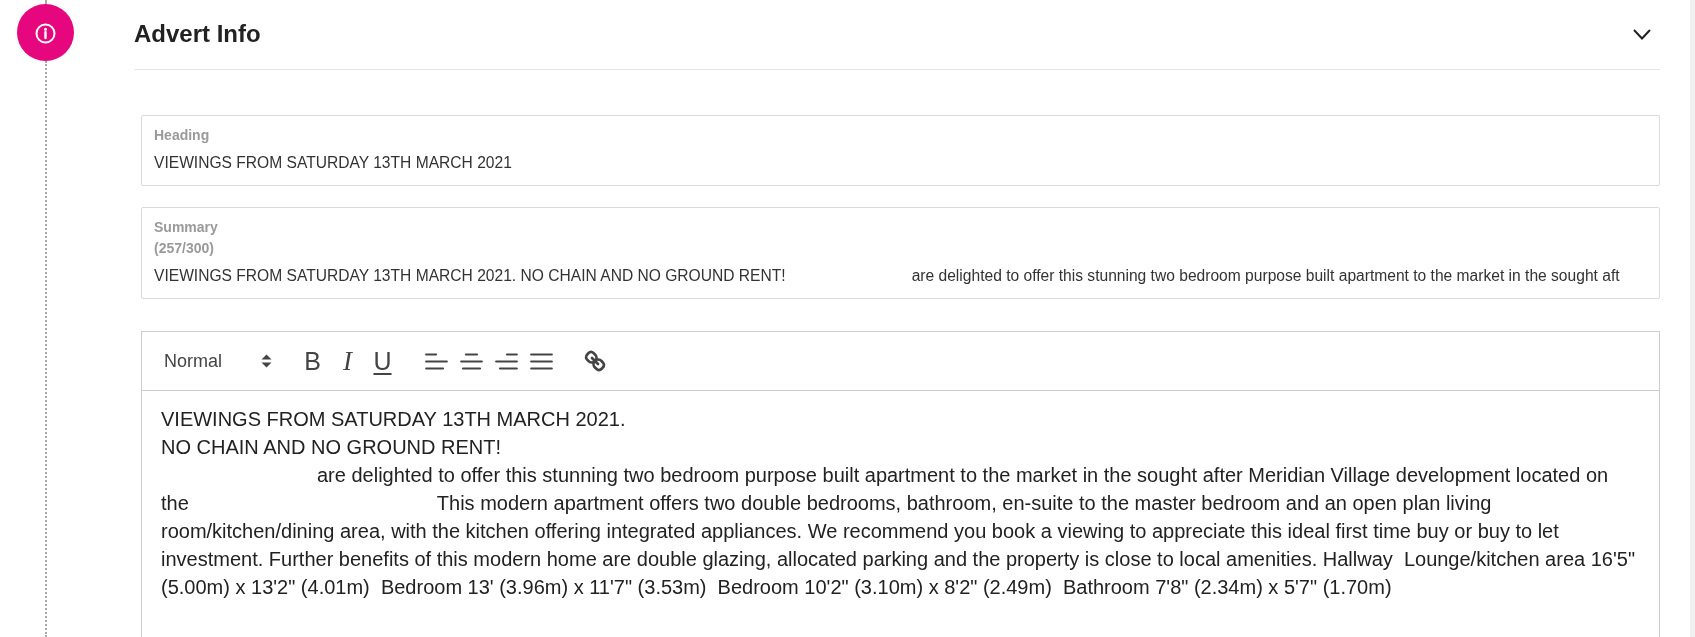  I want to click on field-label: Heading, so click(182, 135).